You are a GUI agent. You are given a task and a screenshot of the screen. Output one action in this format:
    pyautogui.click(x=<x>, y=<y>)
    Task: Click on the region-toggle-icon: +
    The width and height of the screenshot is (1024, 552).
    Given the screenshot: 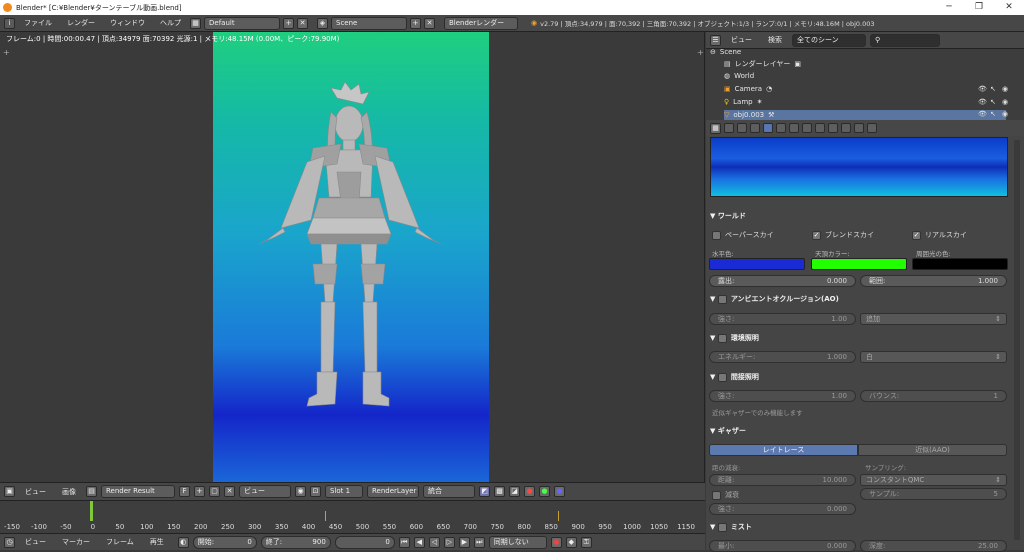 What is the action you would take?
    pyautogui.click(x=6, y=52)
    